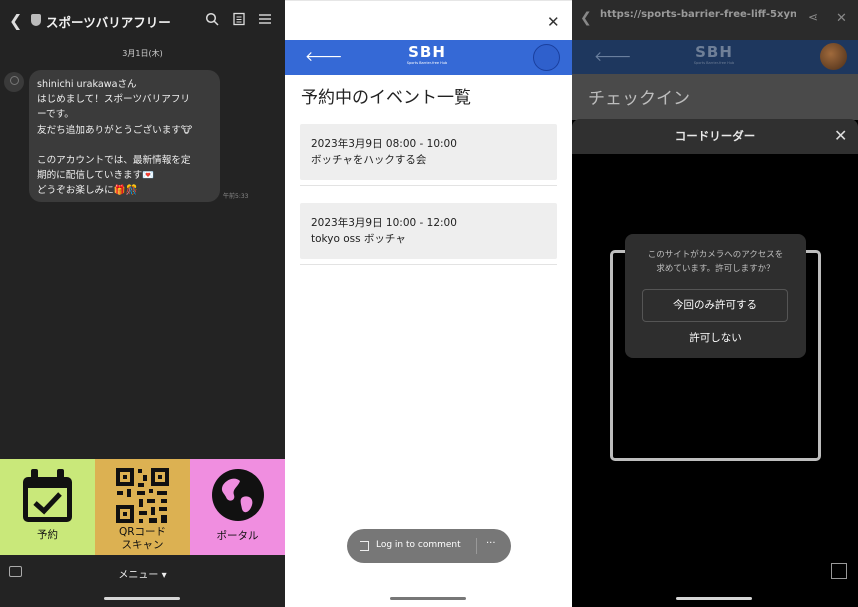 The width and height of the screenshot is (858, 607). I want to click on allow-once-button: 今回のみ許可する, so click(715, 305).